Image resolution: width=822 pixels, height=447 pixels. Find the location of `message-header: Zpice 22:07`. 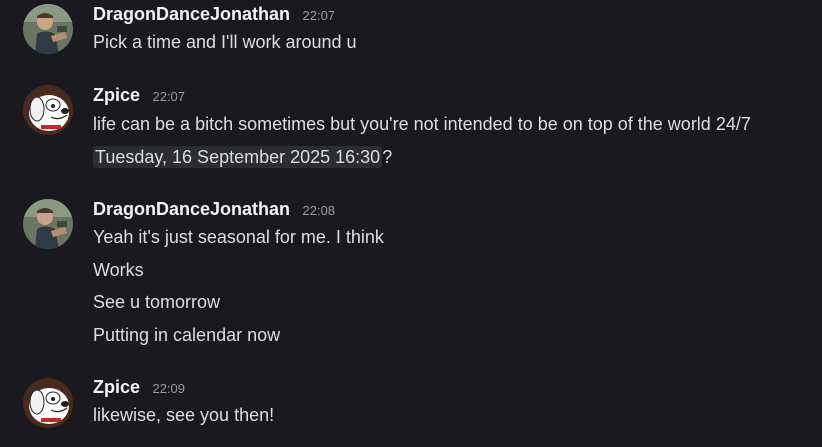

message-header: Zpice 22:07 is located at coordinates (139, 95).